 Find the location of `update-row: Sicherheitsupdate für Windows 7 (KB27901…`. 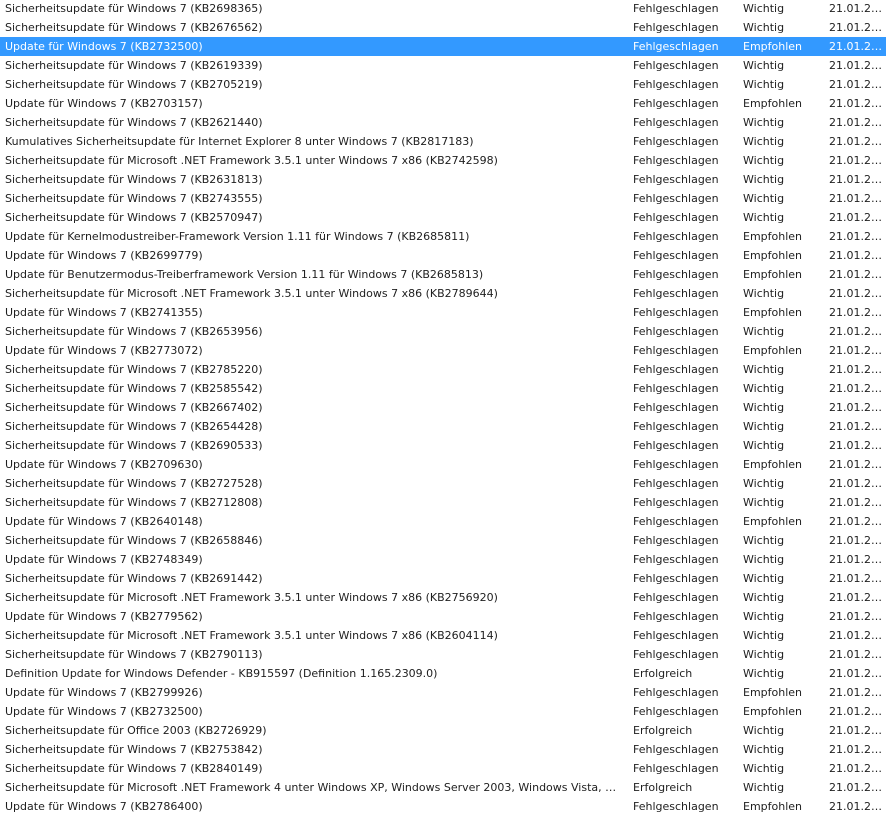

update-row: Sicherheitsupdate für Windows 7 (KB27901… is located at coordinates (443, 654).